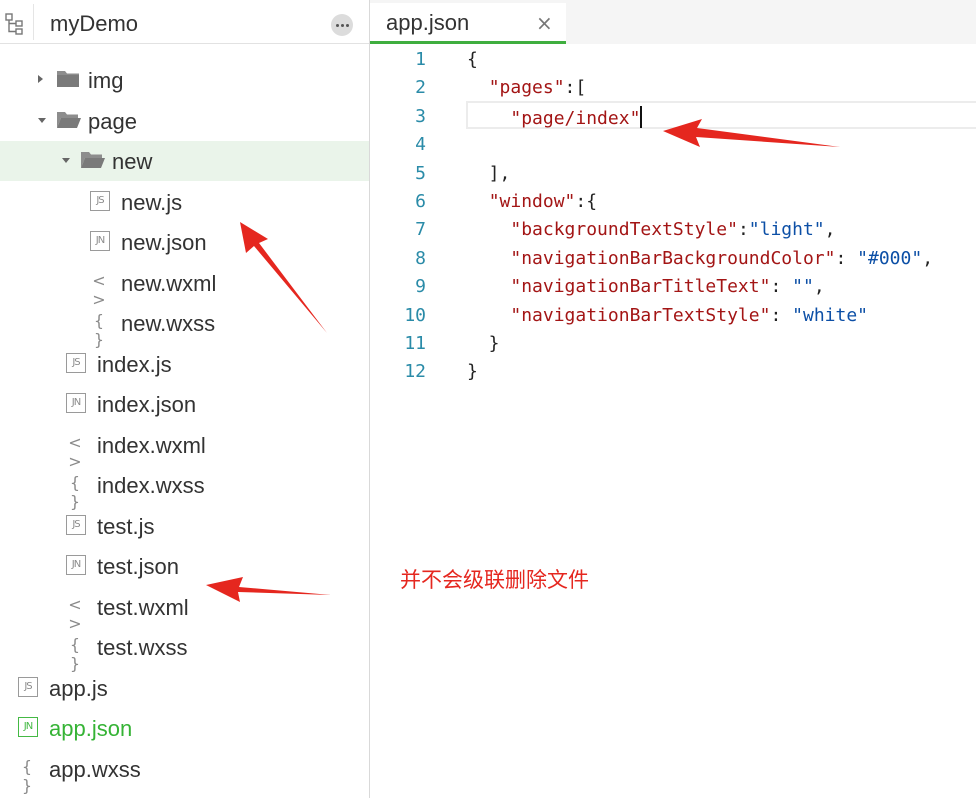  Describe the element at coordinates (489, 173) in the screenshot. I see `code-token: ],` at that location.